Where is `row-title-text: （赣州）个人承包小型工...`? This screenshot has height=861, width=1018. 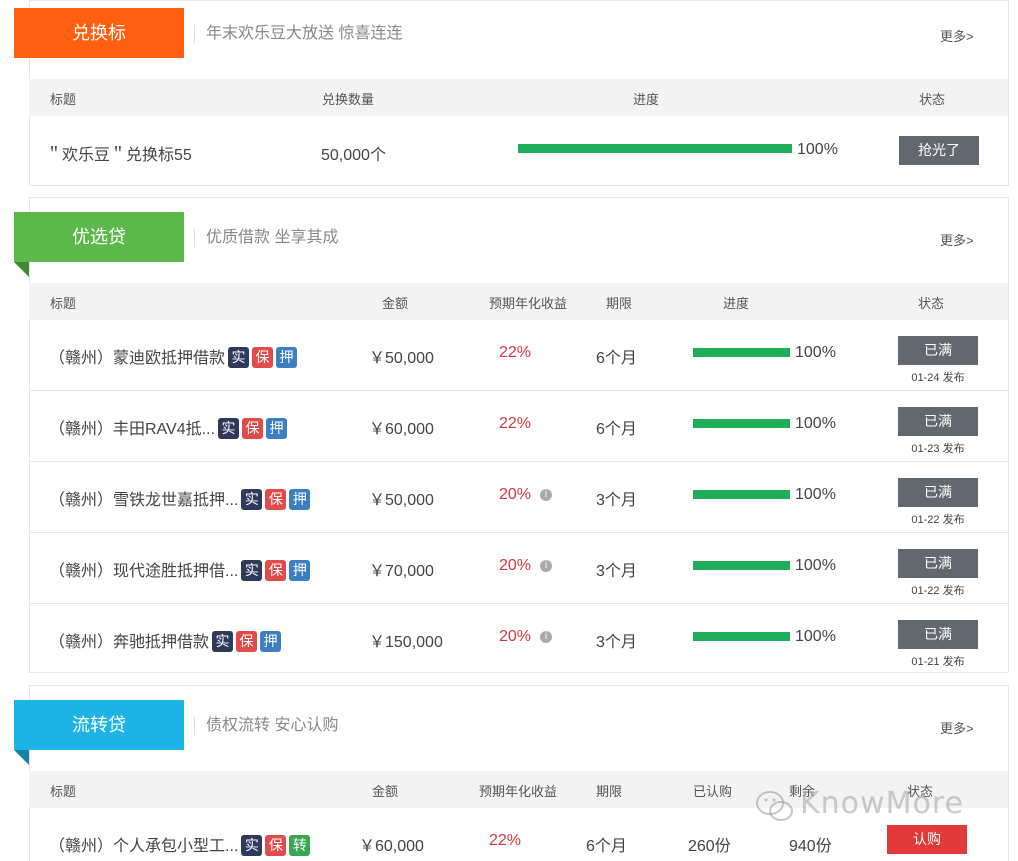
row-title-text: （赣州）个人承包小型工... is located at coordinates (144, 846).